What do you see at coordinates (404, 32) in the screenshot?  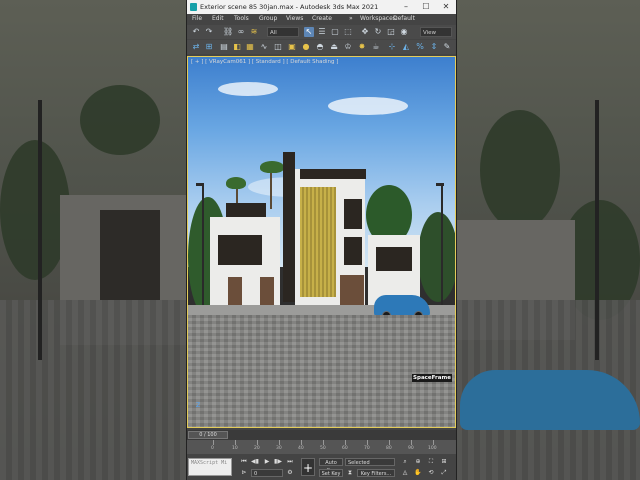 I see `place-icon: ◉` at bounding box center [404, 32].